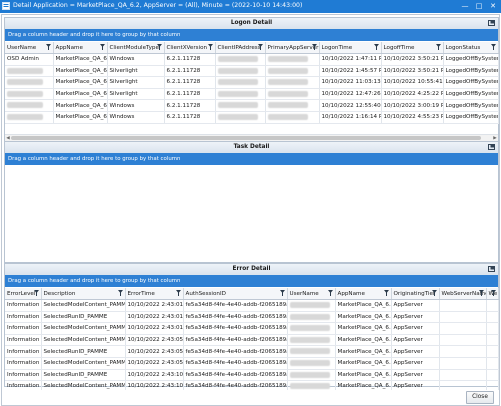  I want to click on column-header: OriginatingTier, so click(415, 294).